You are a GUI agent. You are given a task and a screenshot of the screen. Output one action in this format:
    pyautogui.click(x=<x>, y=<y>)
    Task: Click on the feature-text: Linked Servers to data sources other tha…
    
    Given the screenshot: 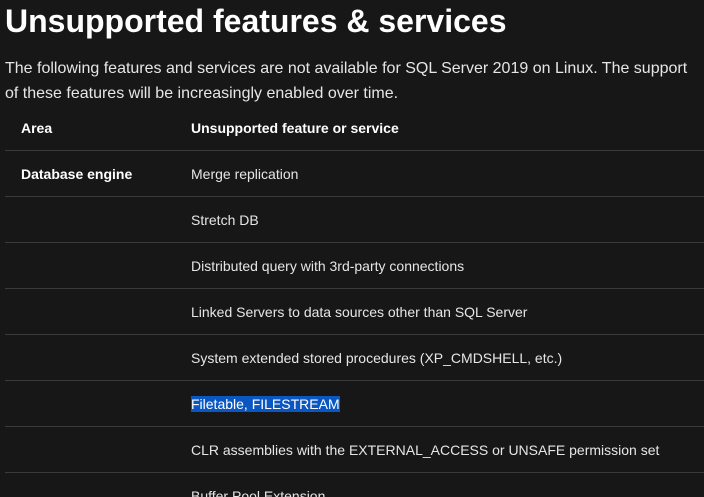 What is the action you would take?
    pyautogui.click(x=359, y=312)
    